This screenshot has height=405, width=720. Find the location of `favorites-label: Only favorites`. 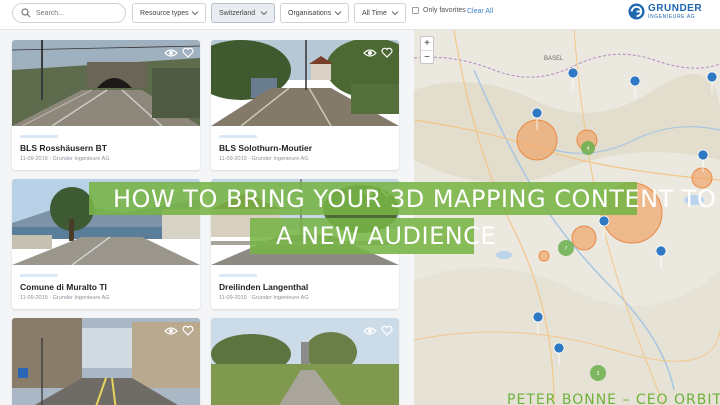

favorites-label: Only favorites is located at coordinates (444, 10).